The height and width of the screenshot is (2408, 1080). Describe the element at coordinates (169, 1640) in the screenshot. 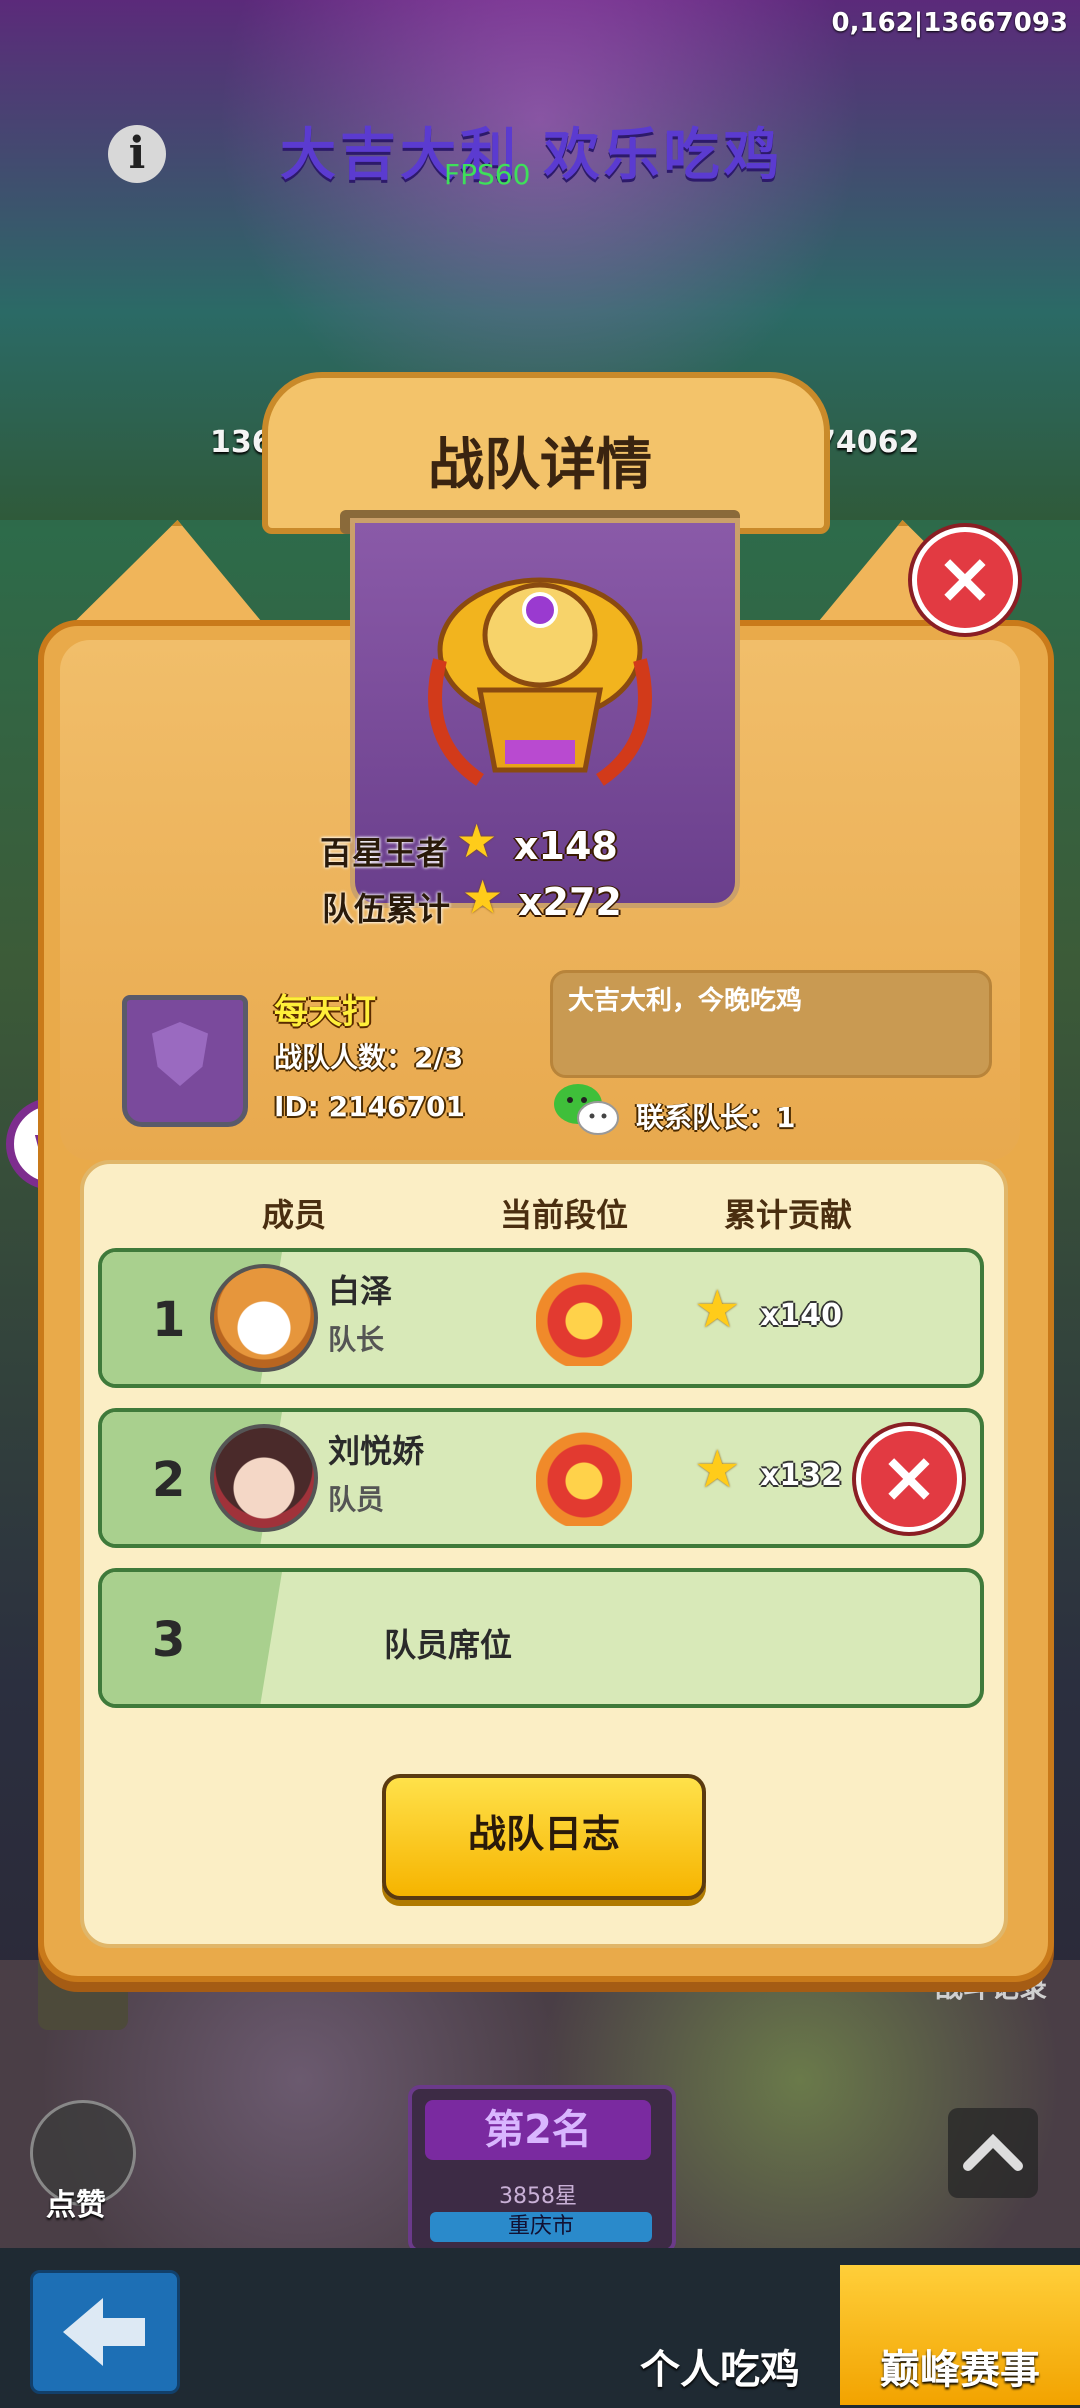

I see `row-number: 3` at that location.